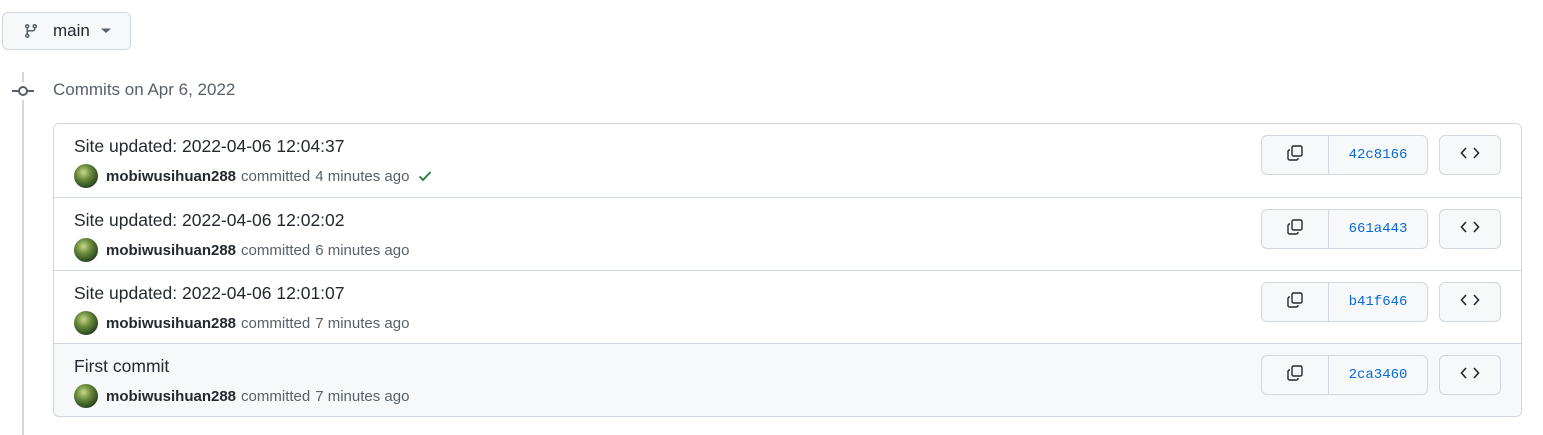  I want to click on branch-name: main, so click(71, 30).